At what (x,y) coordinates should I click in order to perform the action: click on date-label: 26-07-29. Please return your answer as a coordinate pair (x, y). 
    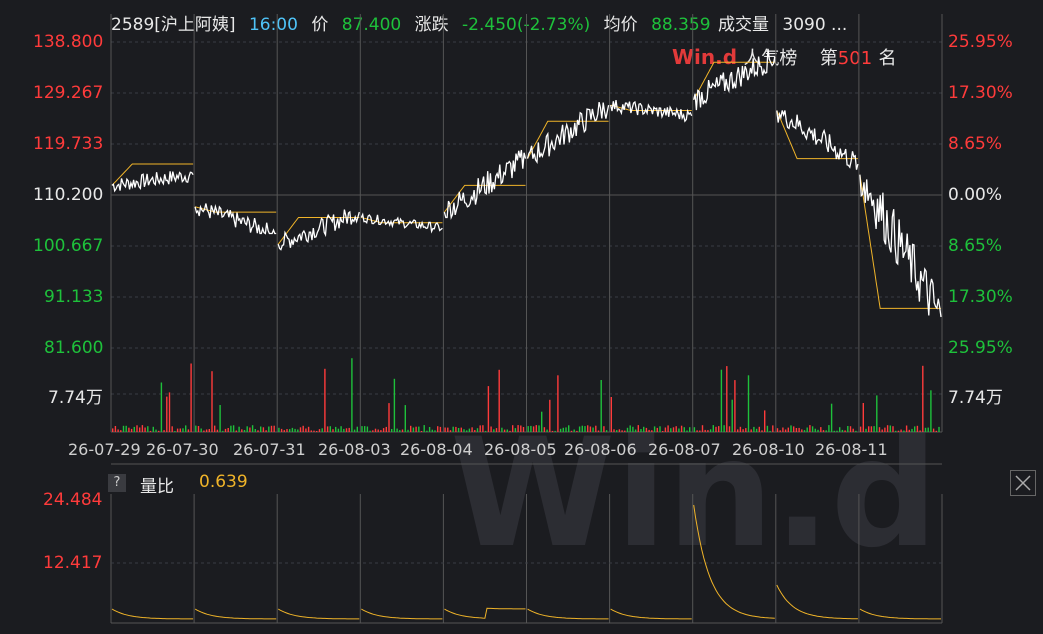
    Looking at the image, I should click on (104, 449).